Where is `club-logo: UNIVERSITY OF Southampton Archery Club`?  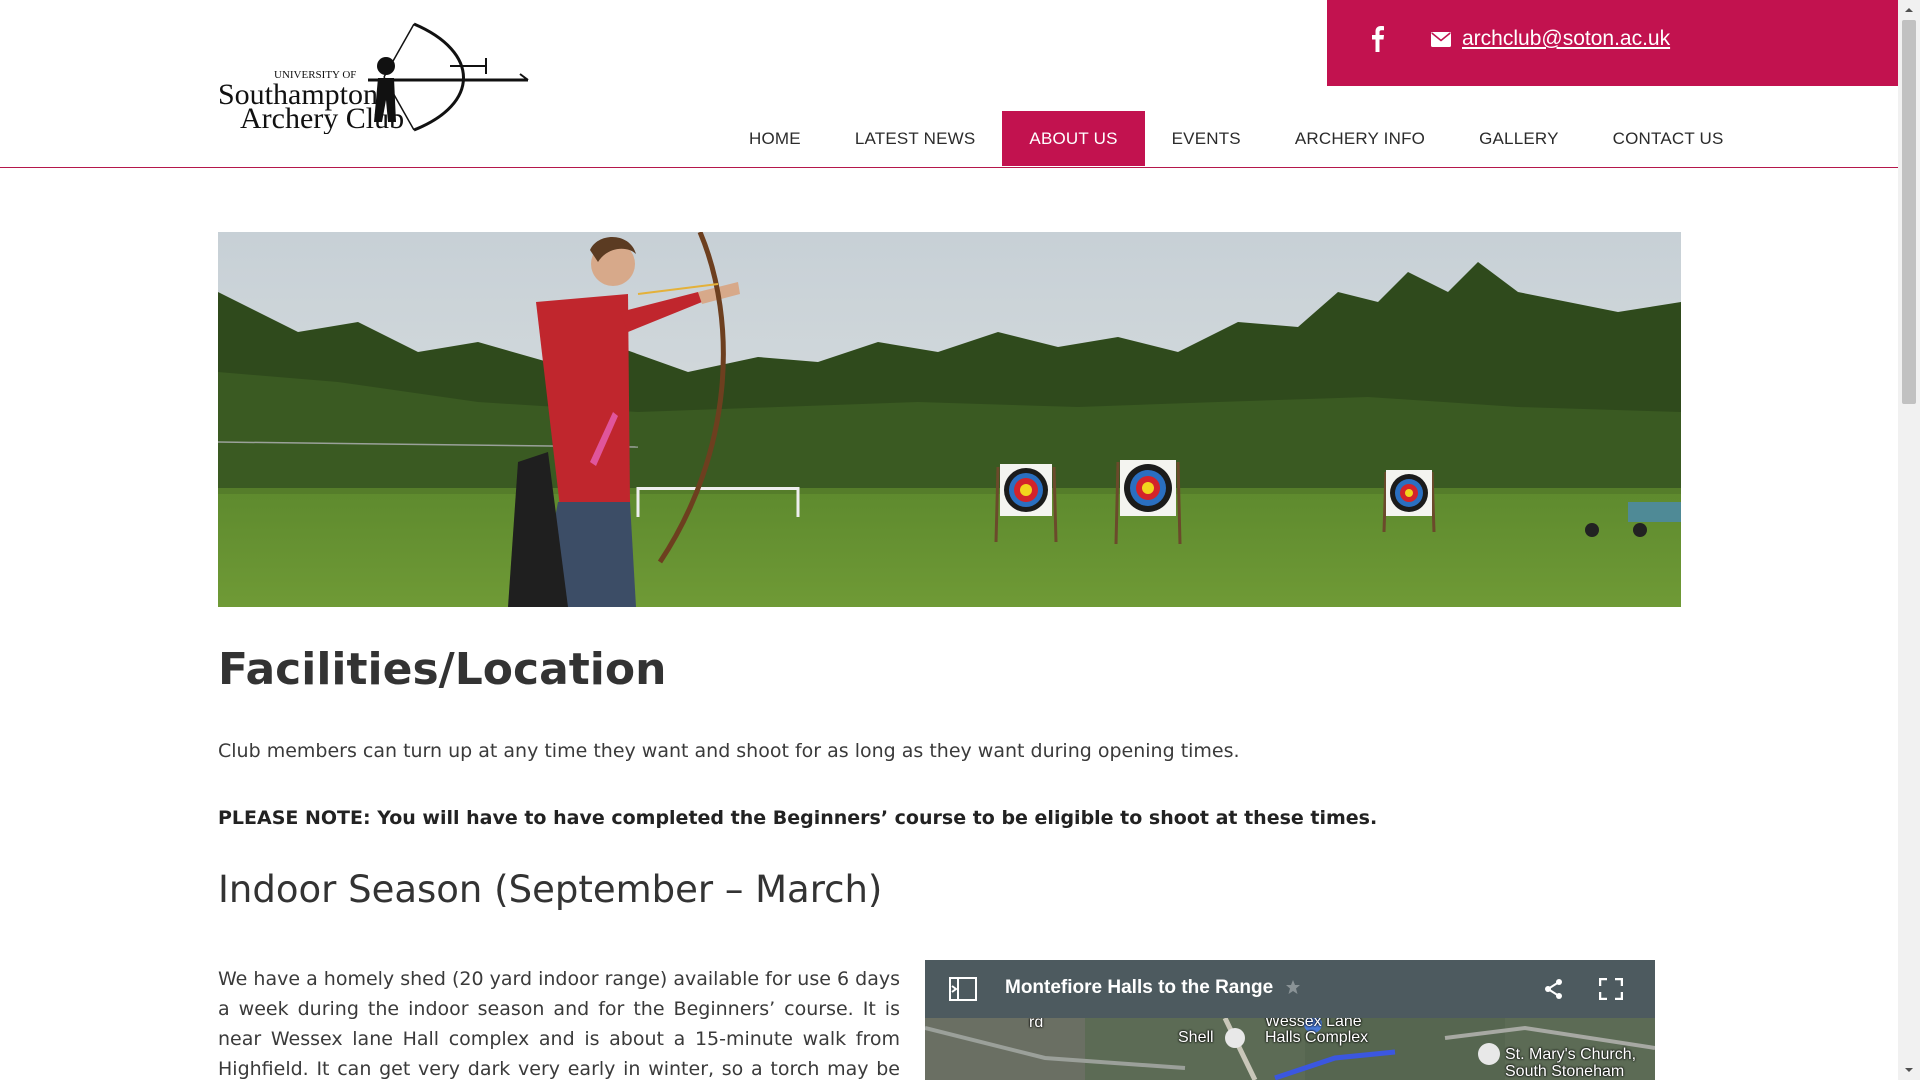
club-logo: UNIVERSITY OF Southampton Archery Club is located at coordinates (374, 78).